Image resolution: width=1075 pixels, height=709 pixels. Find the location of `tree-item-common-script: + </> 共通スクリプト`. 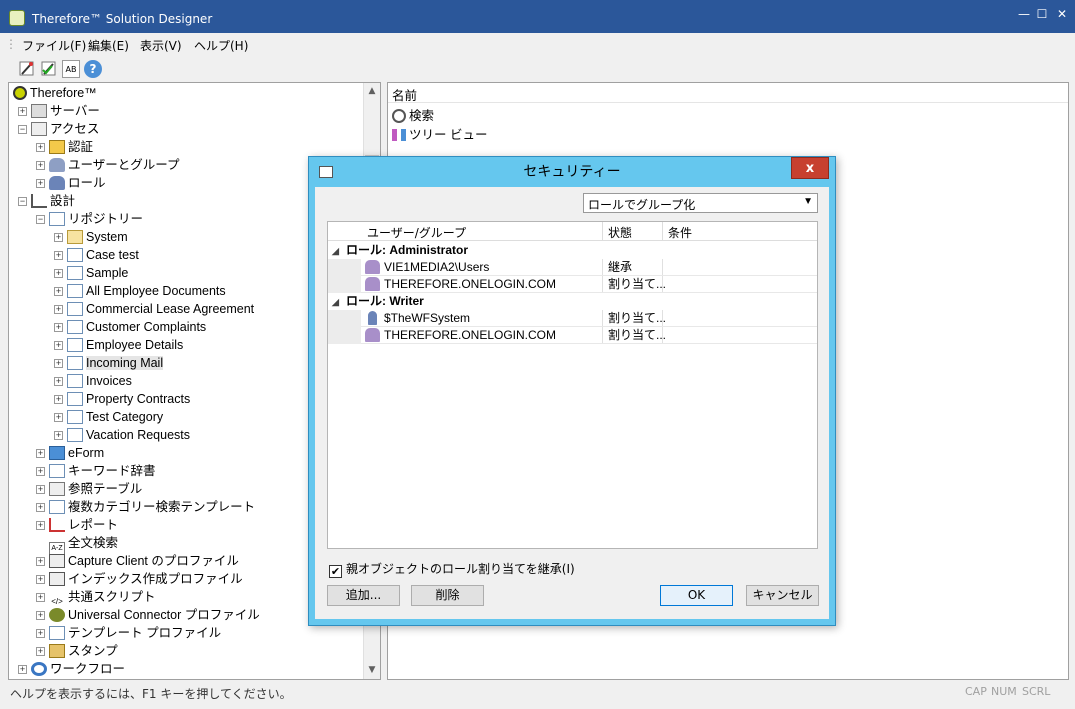

tree-item-common-script: + </> 共通スクリプト is located at coordinates (96, 597).